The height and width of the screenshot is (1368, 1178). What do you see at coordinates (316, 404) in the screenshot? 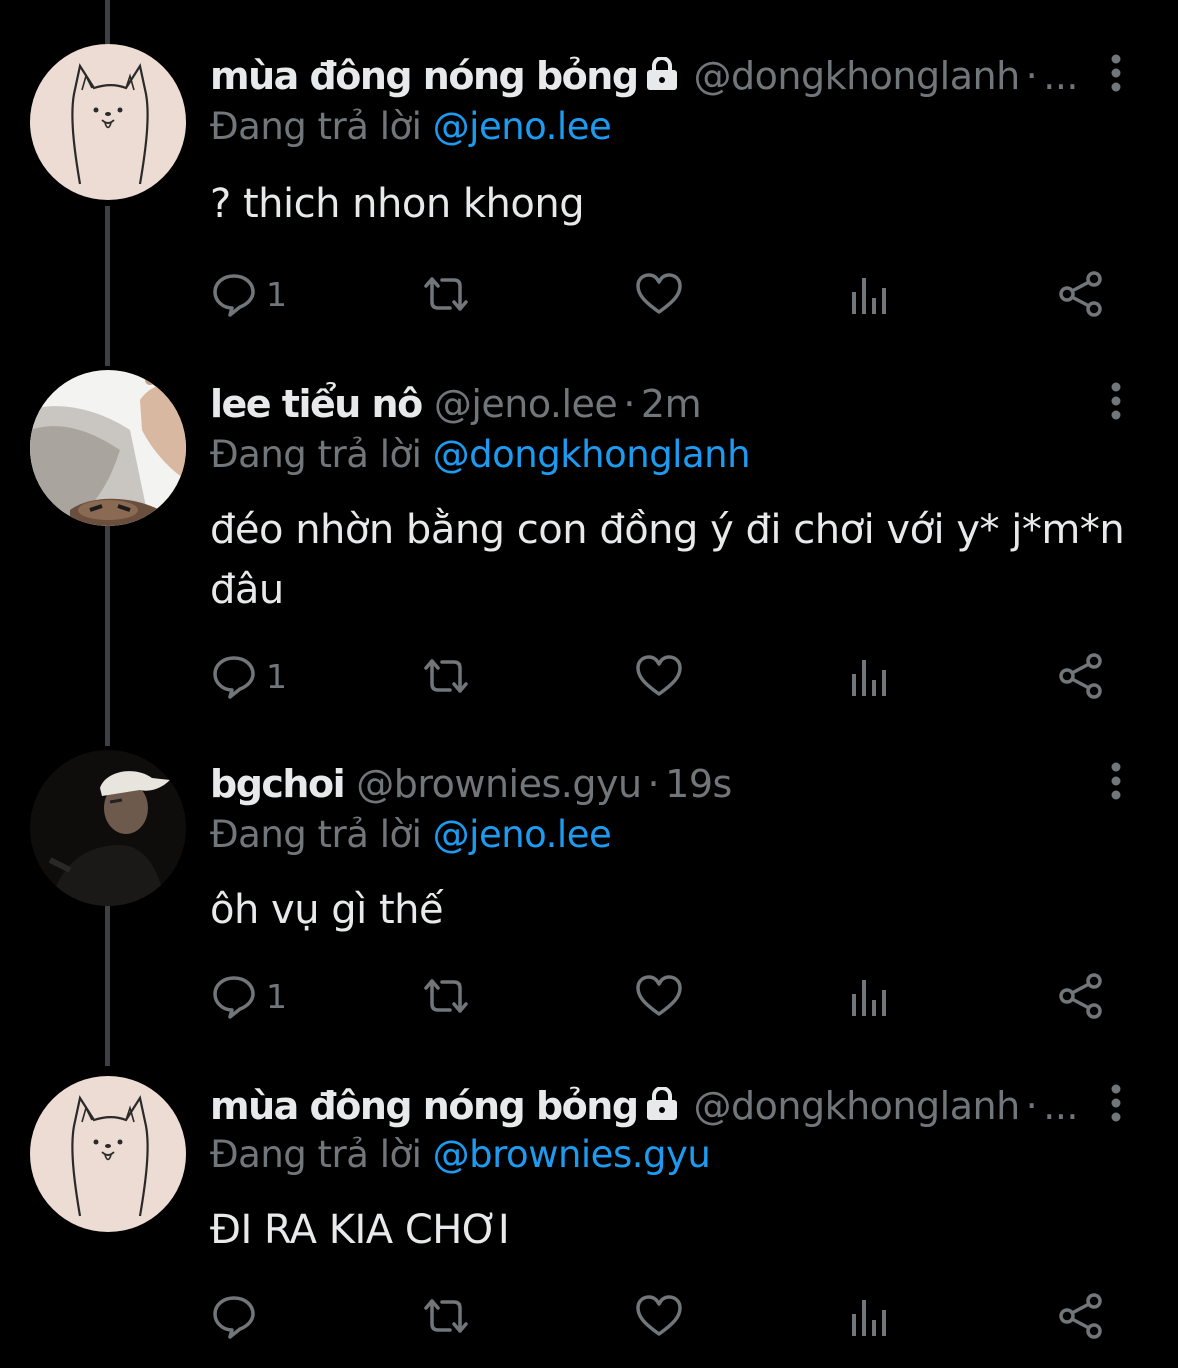
I see `display-name: lee tiểu nô` at bounding box center [316, 404].